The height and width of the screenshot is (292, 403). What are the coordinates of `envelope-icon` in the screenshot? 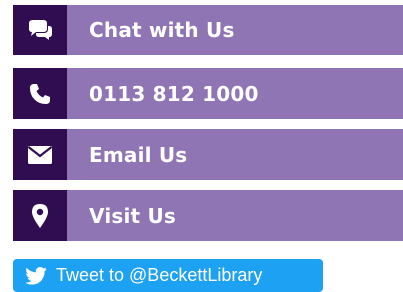 It's located at (40, 154).